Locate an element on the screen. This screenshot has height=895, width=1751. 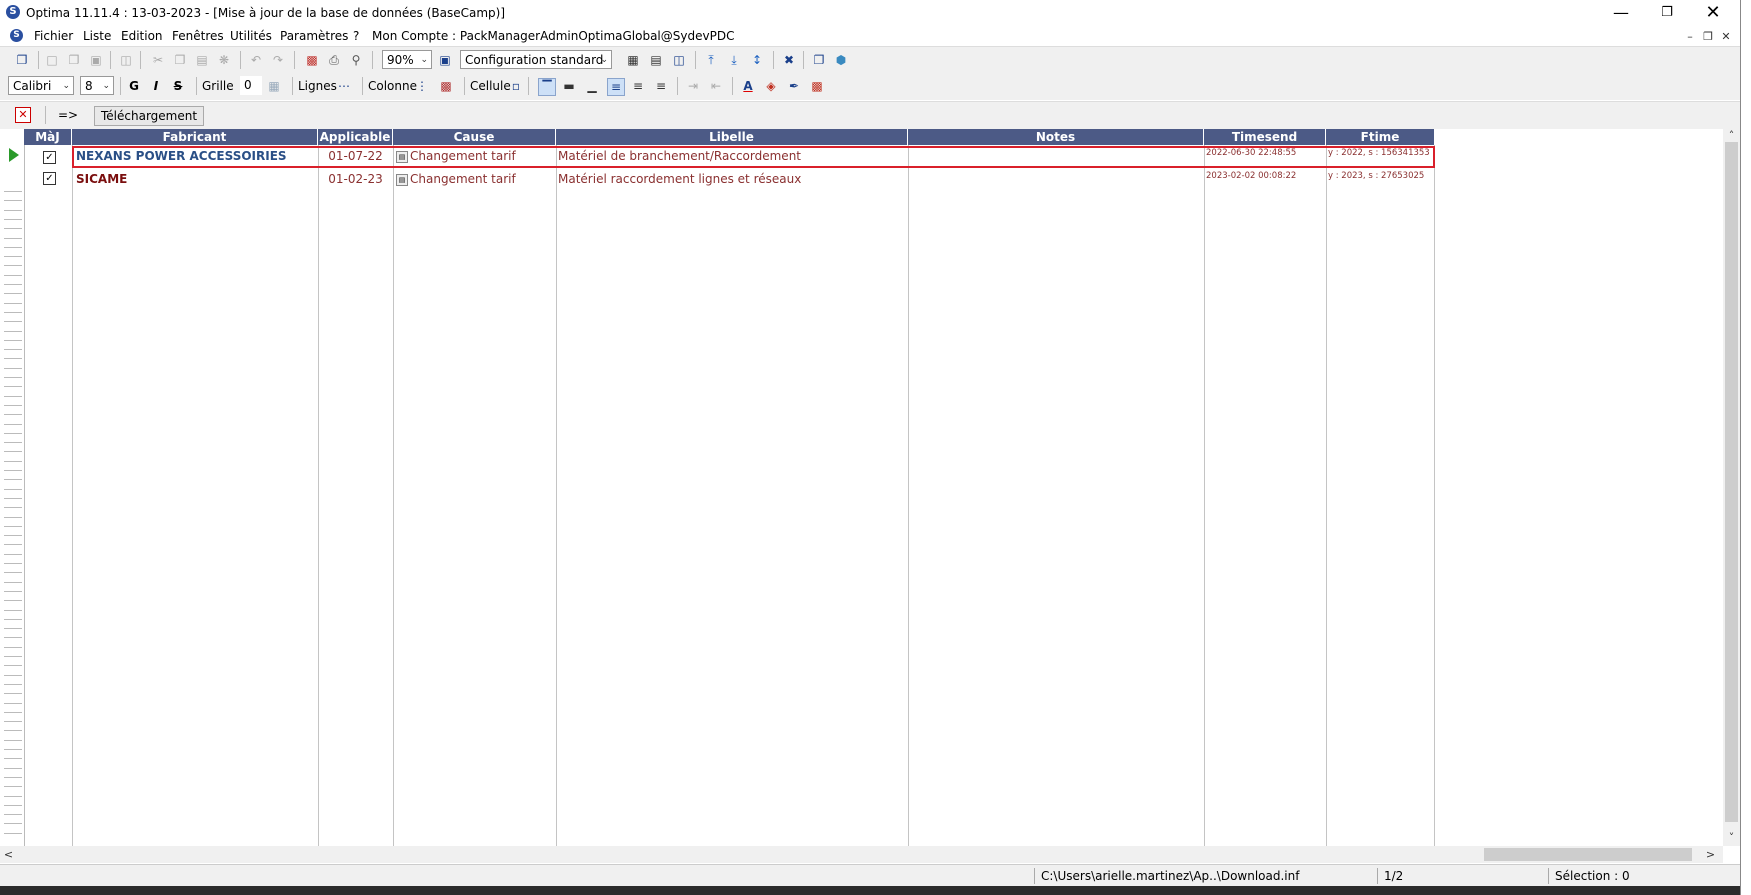
menu-liste: Liste is located at coordinates (97, 36).